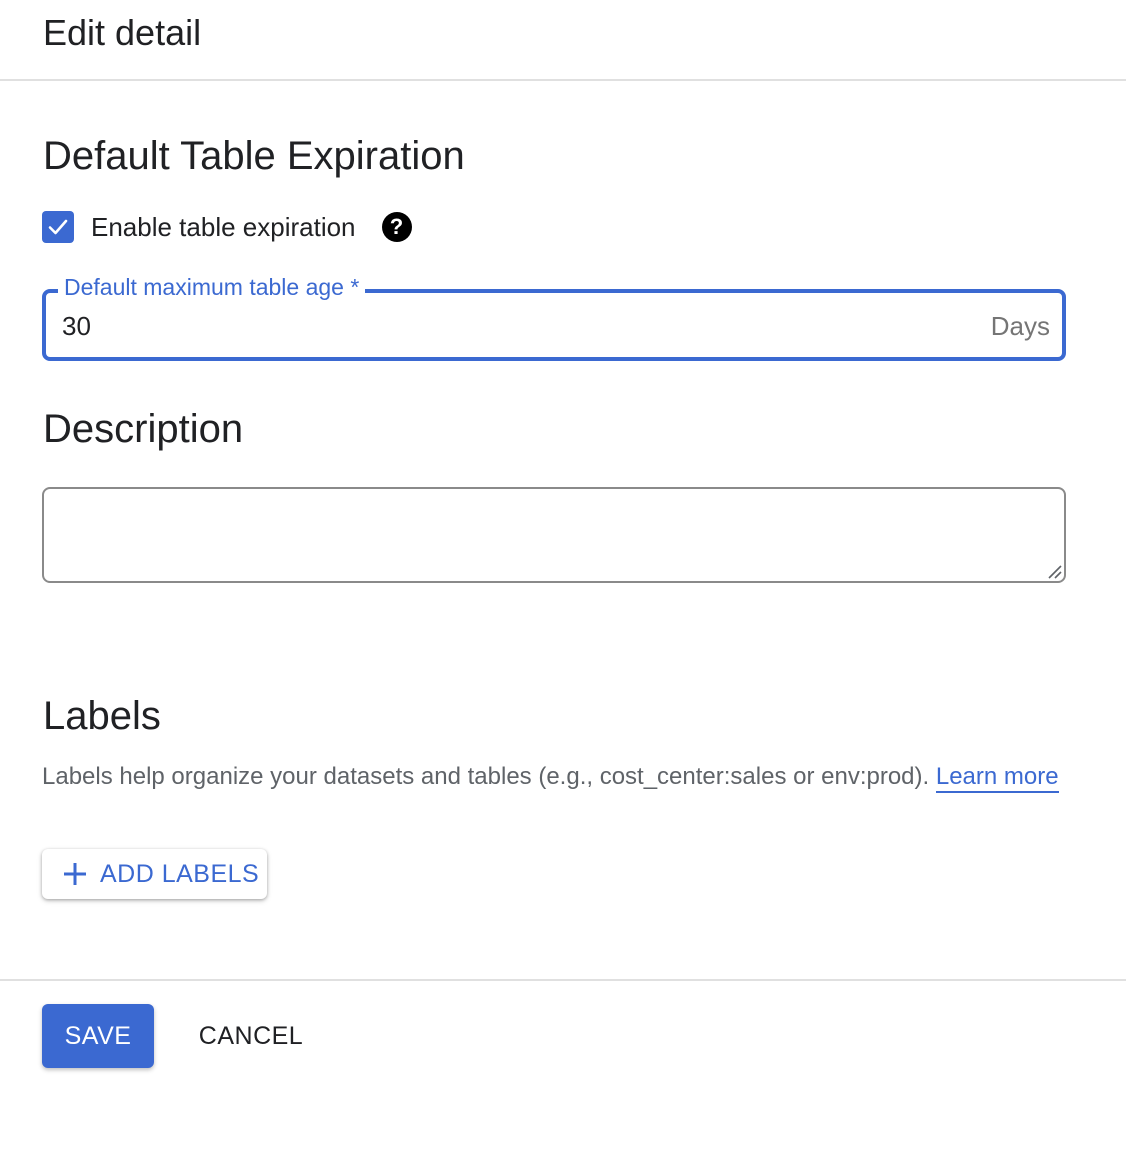 This screenshot has width=1126, height=1170. I want to click on checkmark-icon, so click(58, 227).